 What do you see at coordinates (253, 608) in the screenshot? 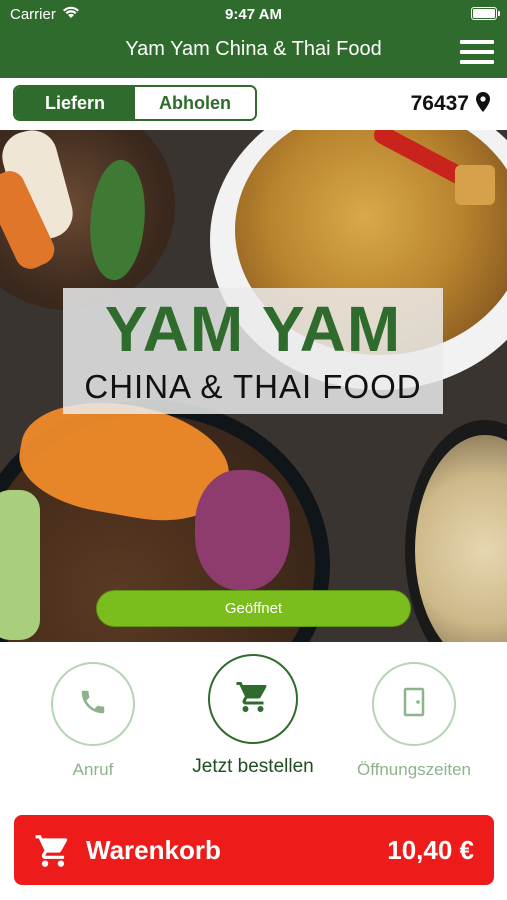
I see `open-status-button: Geöffnet` at bounding box center [253, 608].